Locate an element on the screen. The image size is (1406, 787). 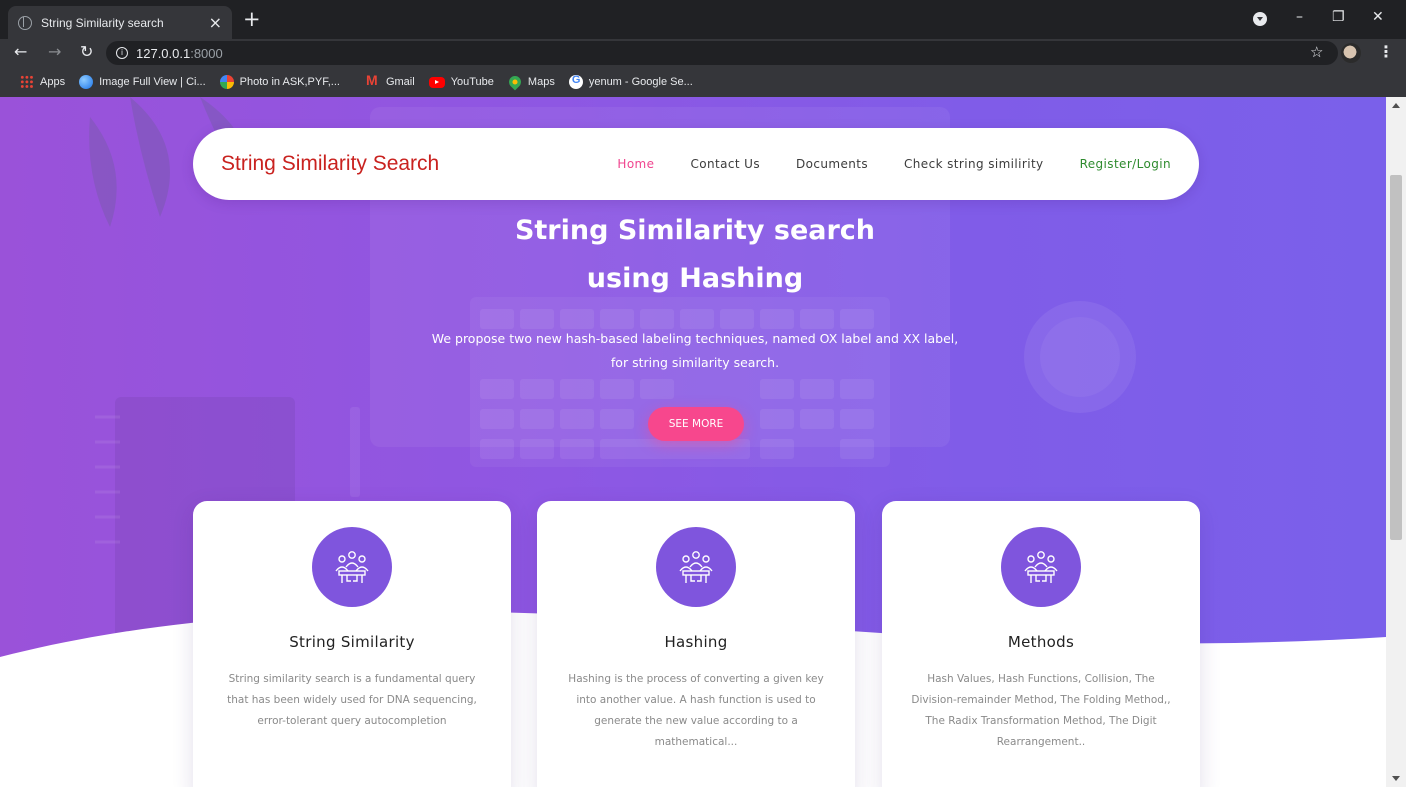
more-menu-icon: ⋮ is located at coordinates (1386, 51).